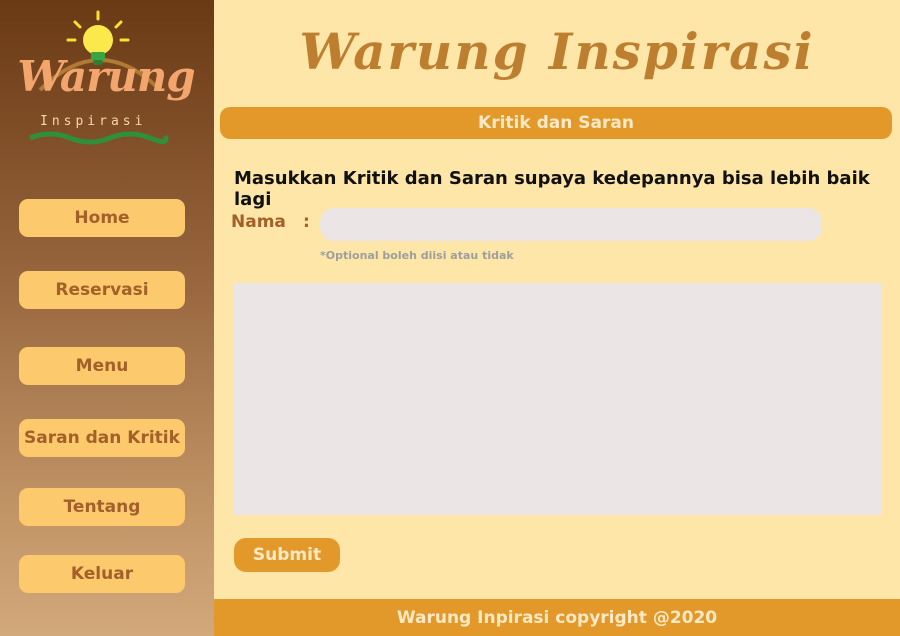 The width and height of the screenshot is (900, 636). I want to click on submit-button: Submit, so click(287, 555).